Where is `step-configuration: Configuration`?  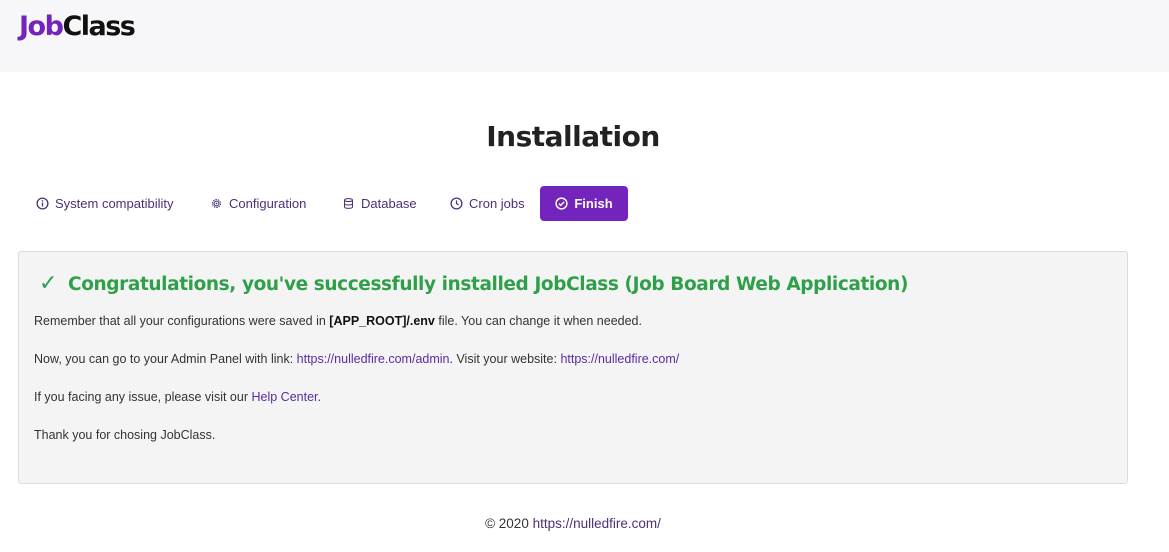
step-configuration: Configuration is located at coordinates (258, 203).